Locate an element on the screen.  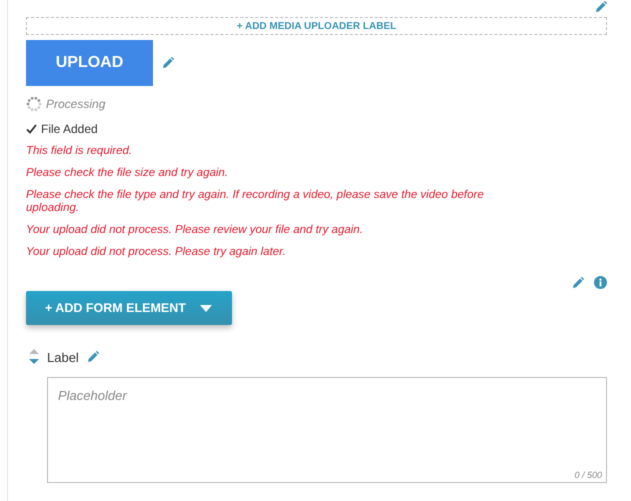
info-icon is located at coordinates (600, 282).